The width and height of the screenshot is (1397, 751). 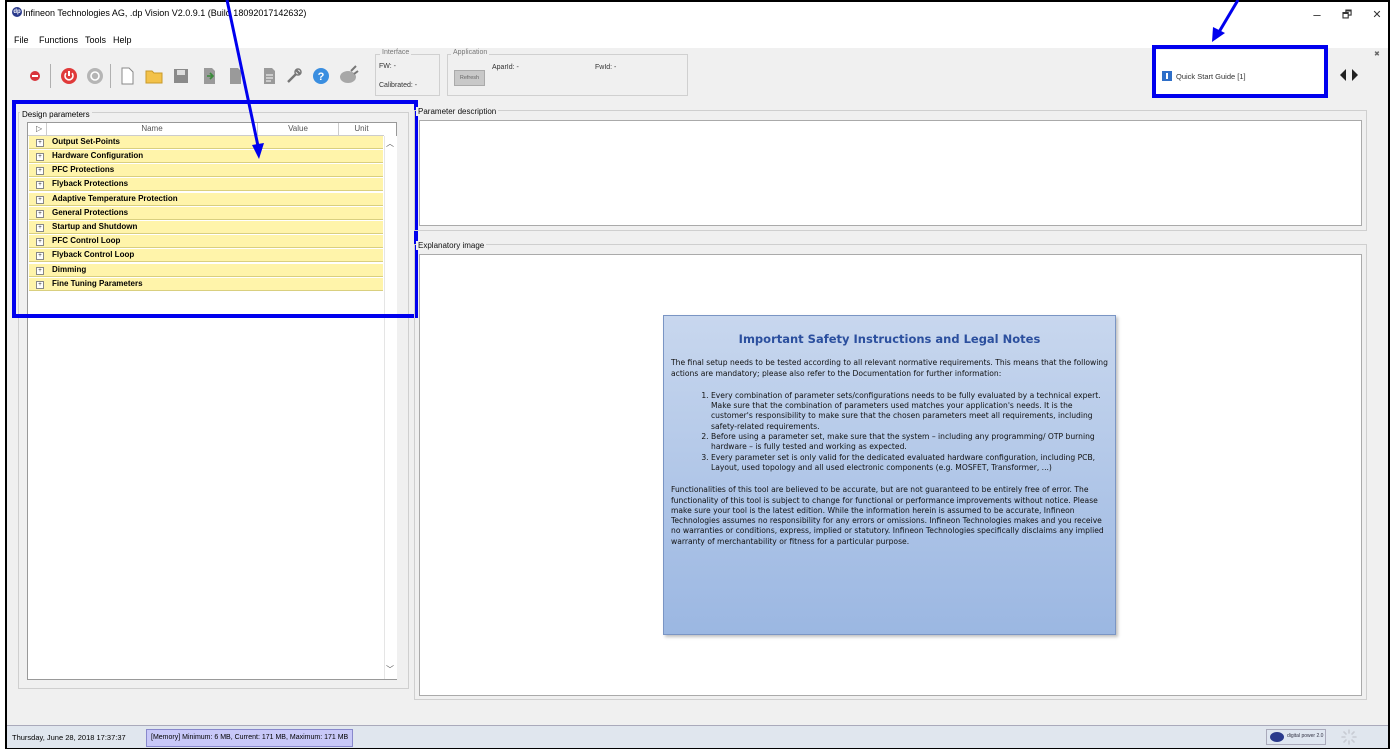 I want to click on refresh-button: Refresh, so click(x=469, y=78).